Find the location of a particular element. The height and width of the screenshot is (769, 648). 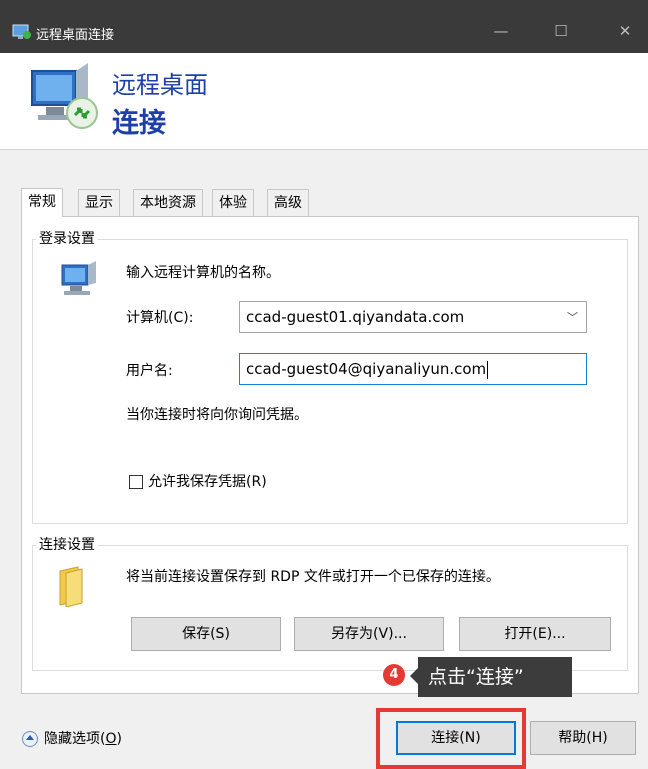

connection-settings-label: 连接设置 is located at coordinates (67, 545).